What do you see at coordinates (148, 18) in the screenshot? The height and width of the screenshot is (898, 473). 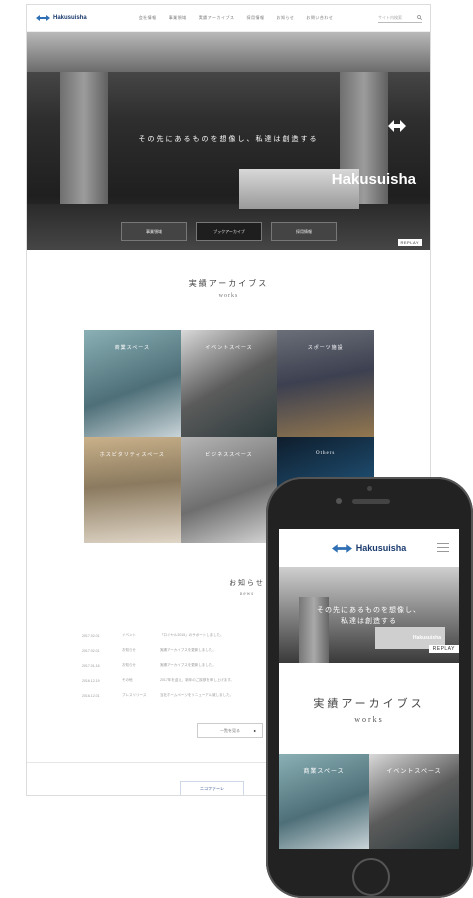 I see `nav-item-company: 会社情報` at bounding box center [148, 18].